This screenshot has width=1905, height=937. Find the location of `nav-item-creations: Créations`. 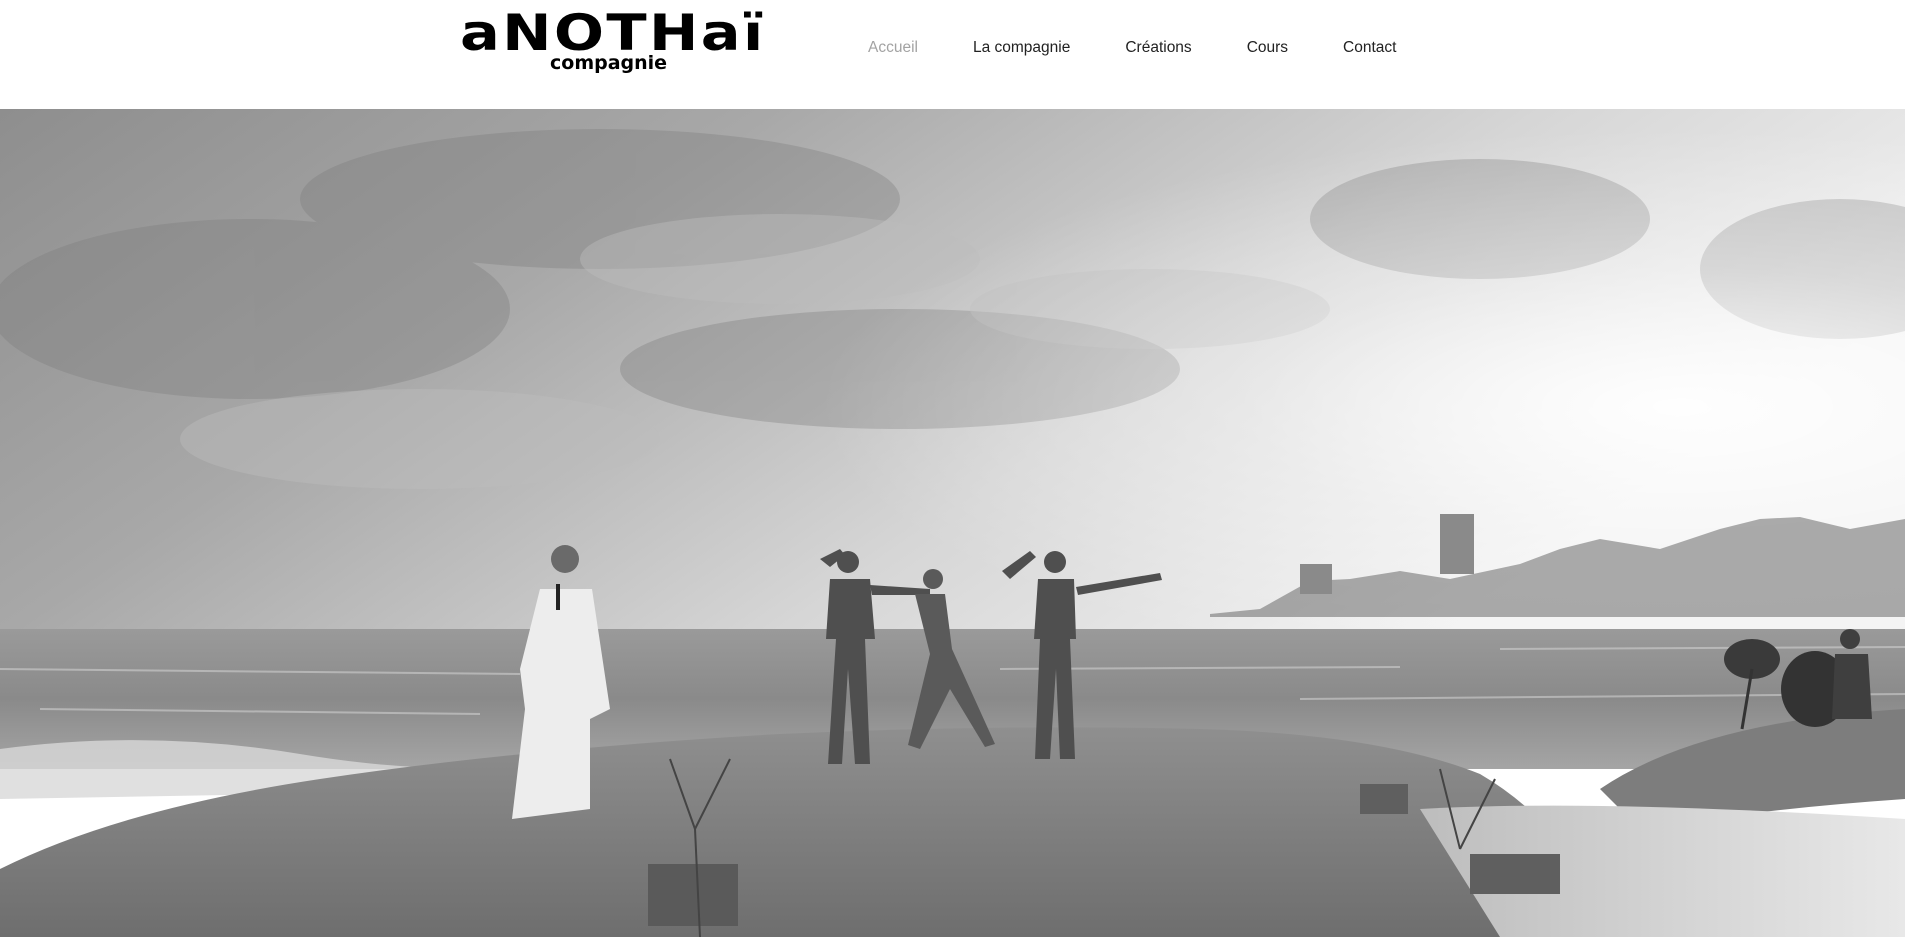

nav-item-creations: Créations is located at coordinates (1158, 48).